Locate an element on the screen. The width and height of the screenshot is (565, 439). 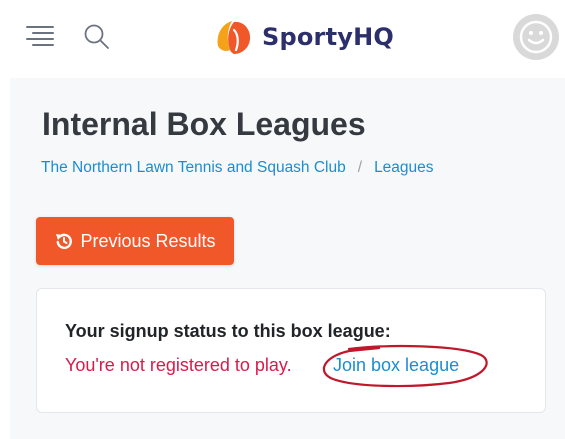
signup-status-heading: Your signup status to this box league: is located at coordinates (228, 331).